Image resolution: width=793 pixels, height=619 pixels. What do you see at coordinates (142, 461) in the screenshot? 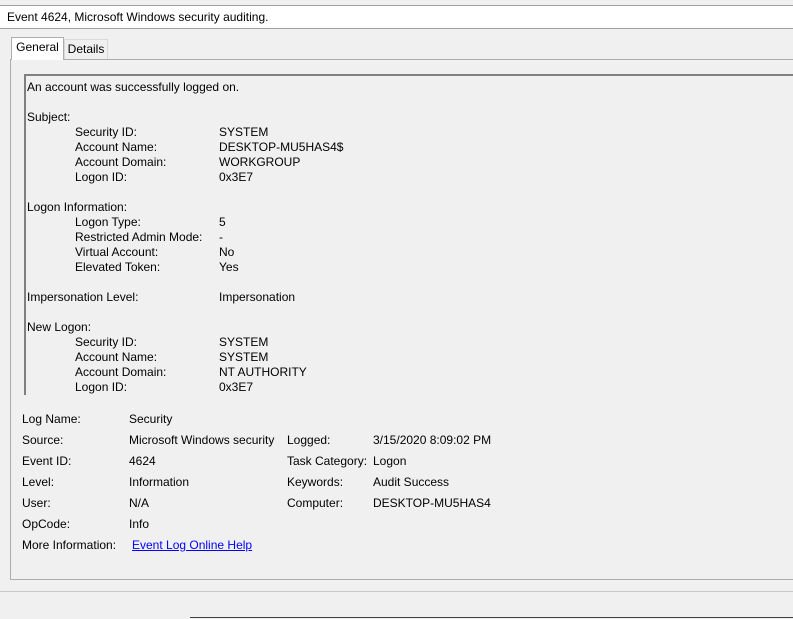
I see `event-id-value: 4624` at bounding box center [142, 461].